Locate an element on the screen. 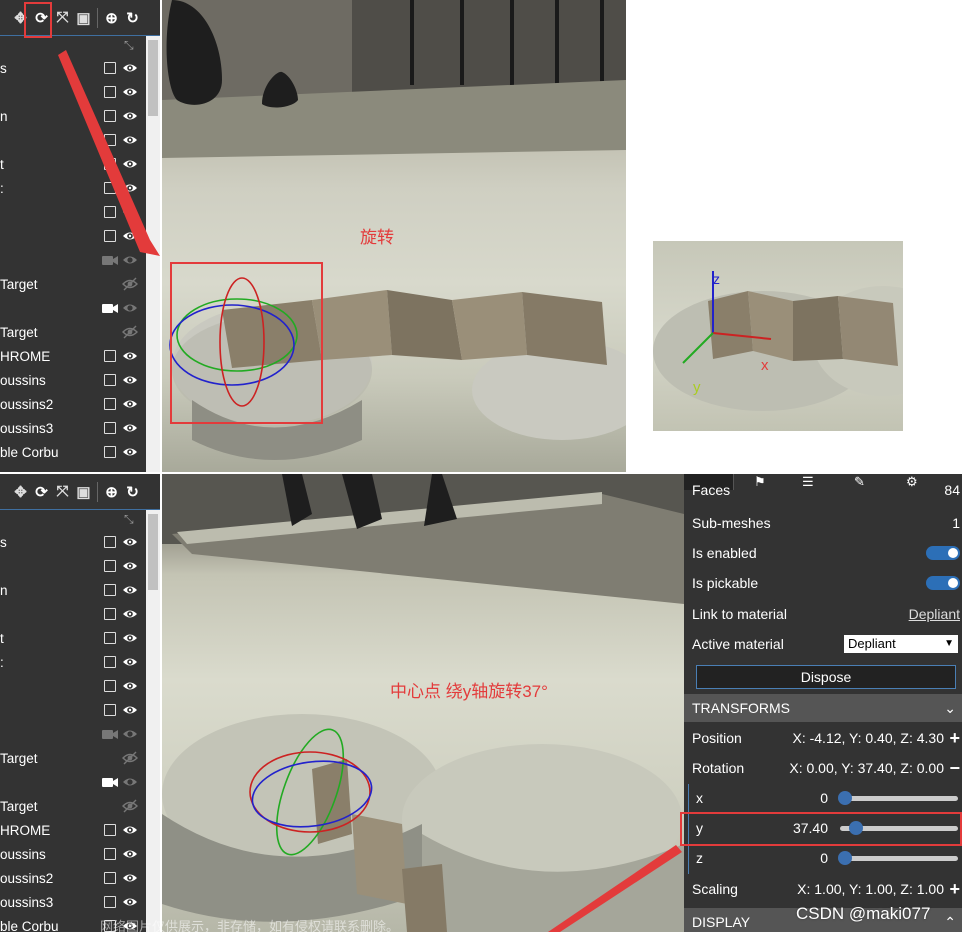 The height and width of the screenshot is (932, 962). collapse-minus-icon: − is located at coordinates (954, 768).